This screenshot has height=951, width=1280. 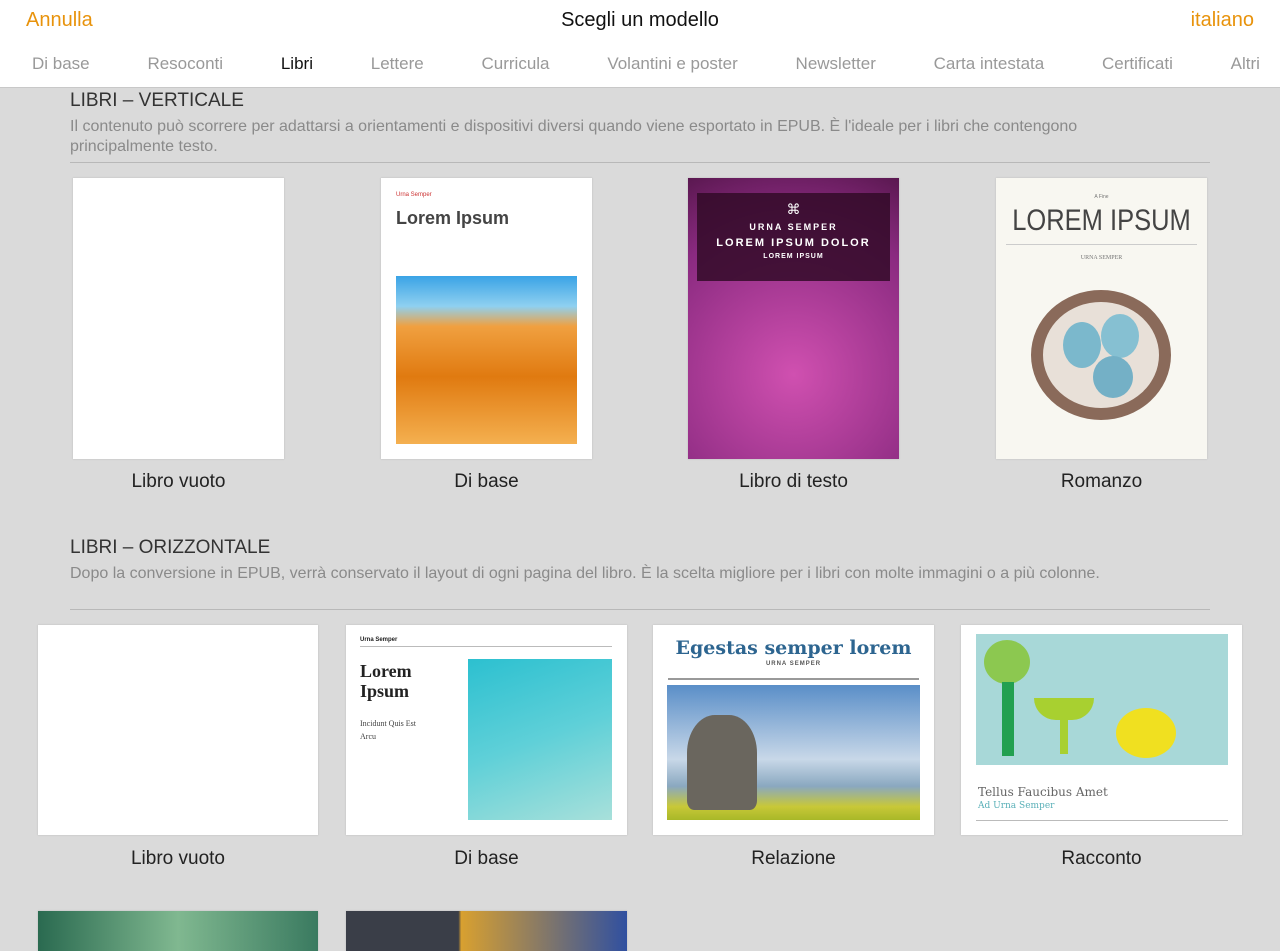 What do you see at coordinates (1101, 481) in the screenshot?
I see `template-label: Romanzo` at bounding box center [1101, 481].